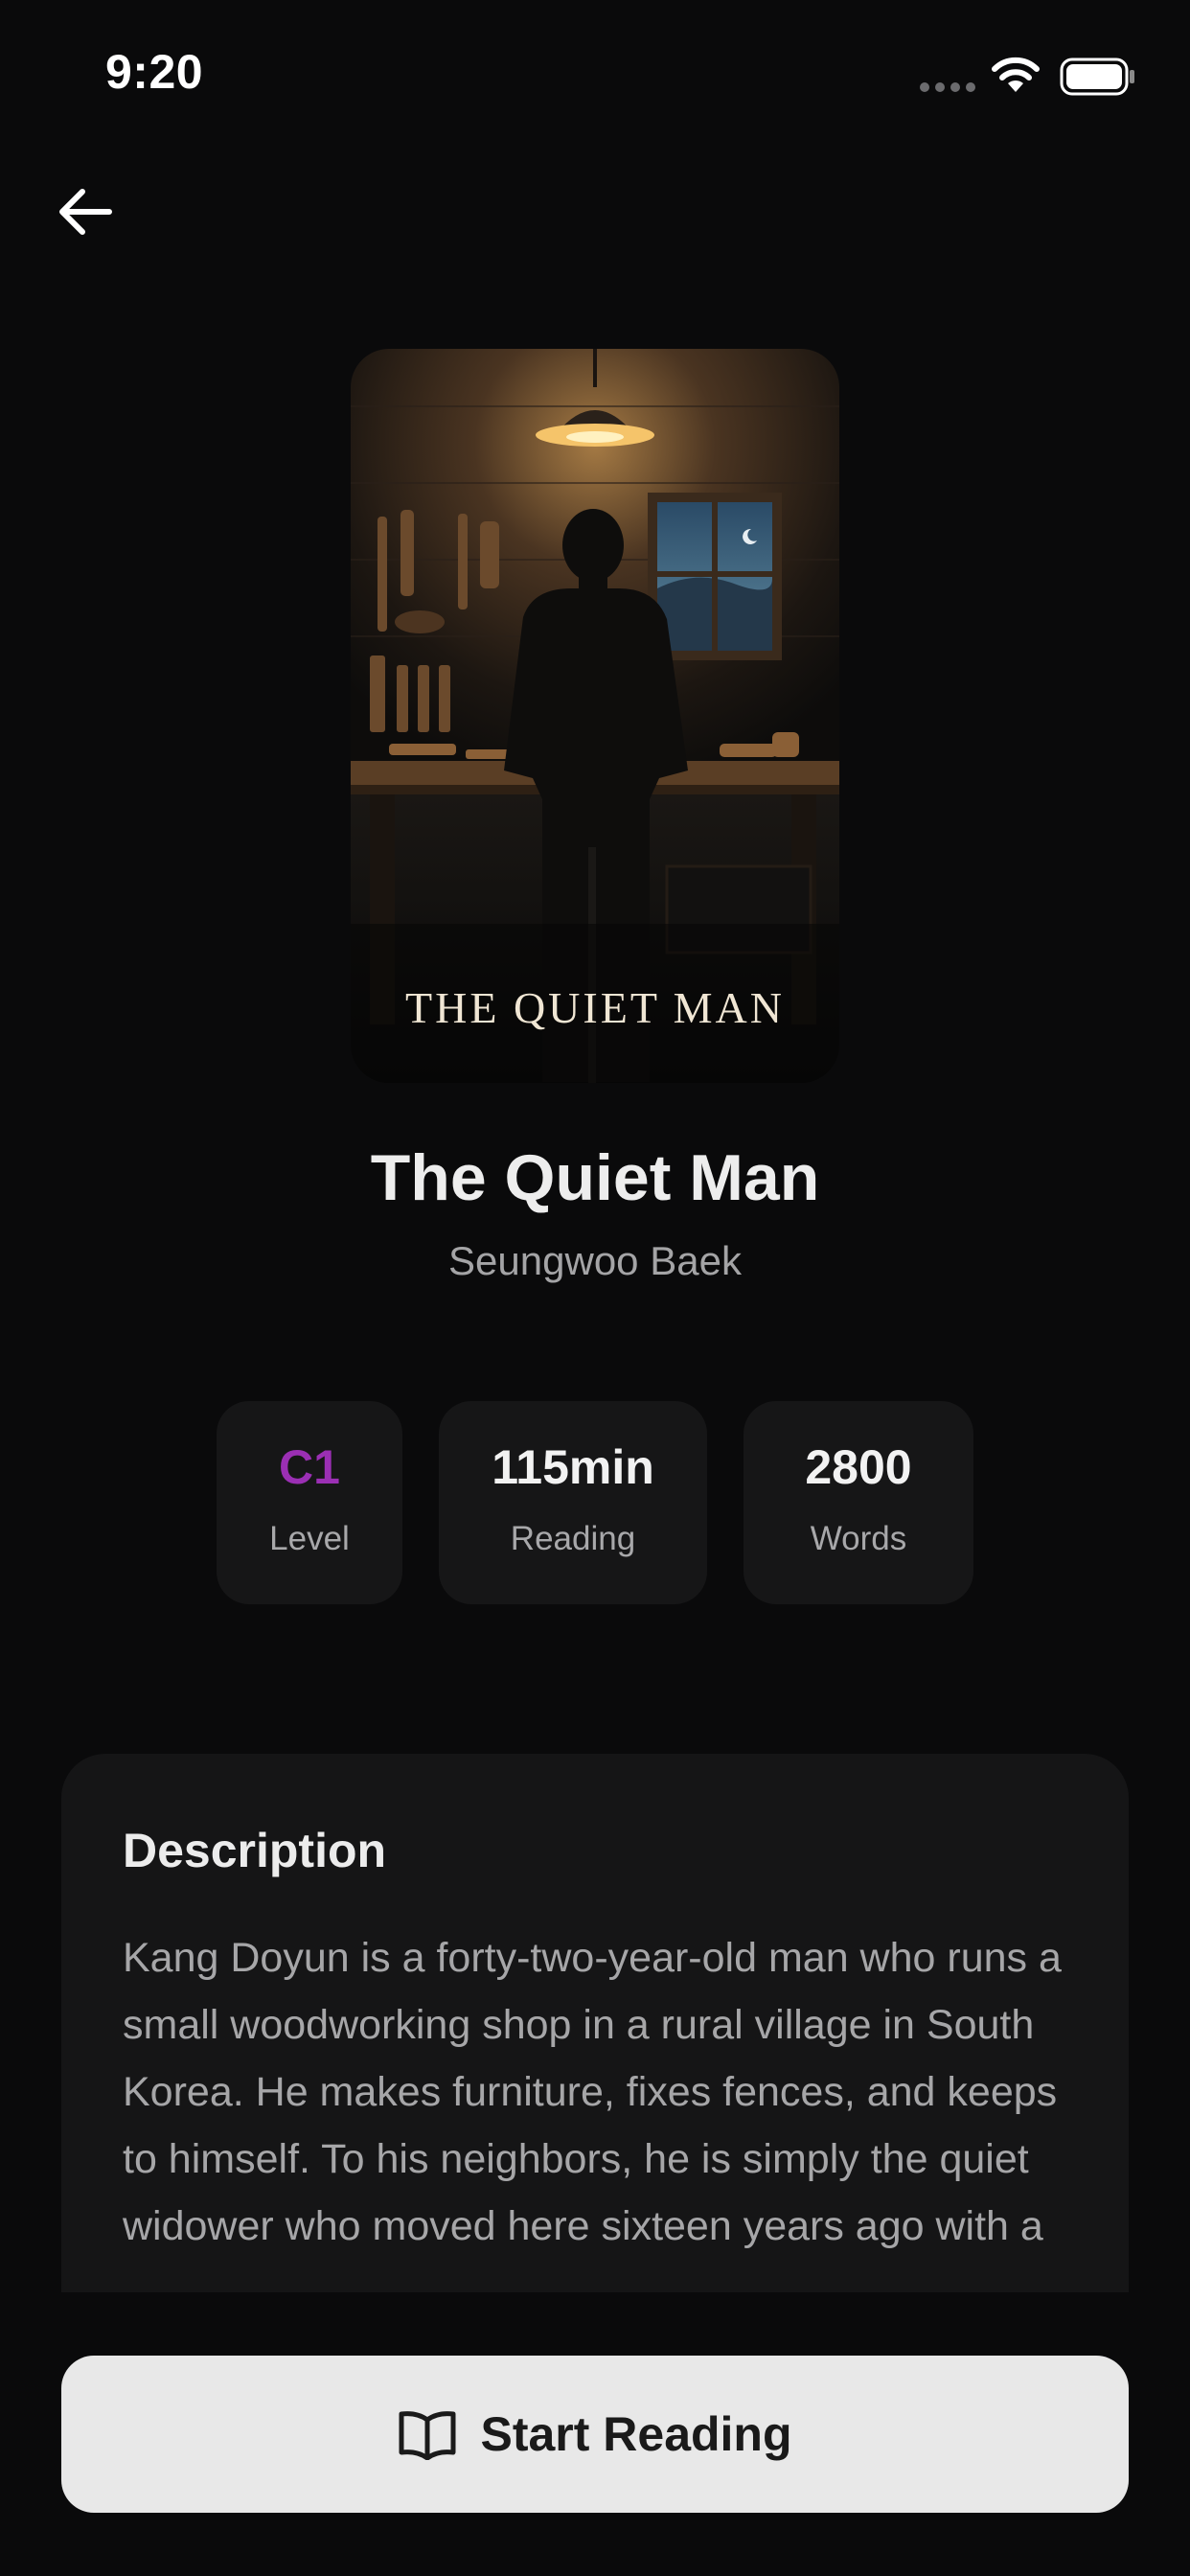  I want to click on book-author: Seungwoo Baek, so click(595, 1260).